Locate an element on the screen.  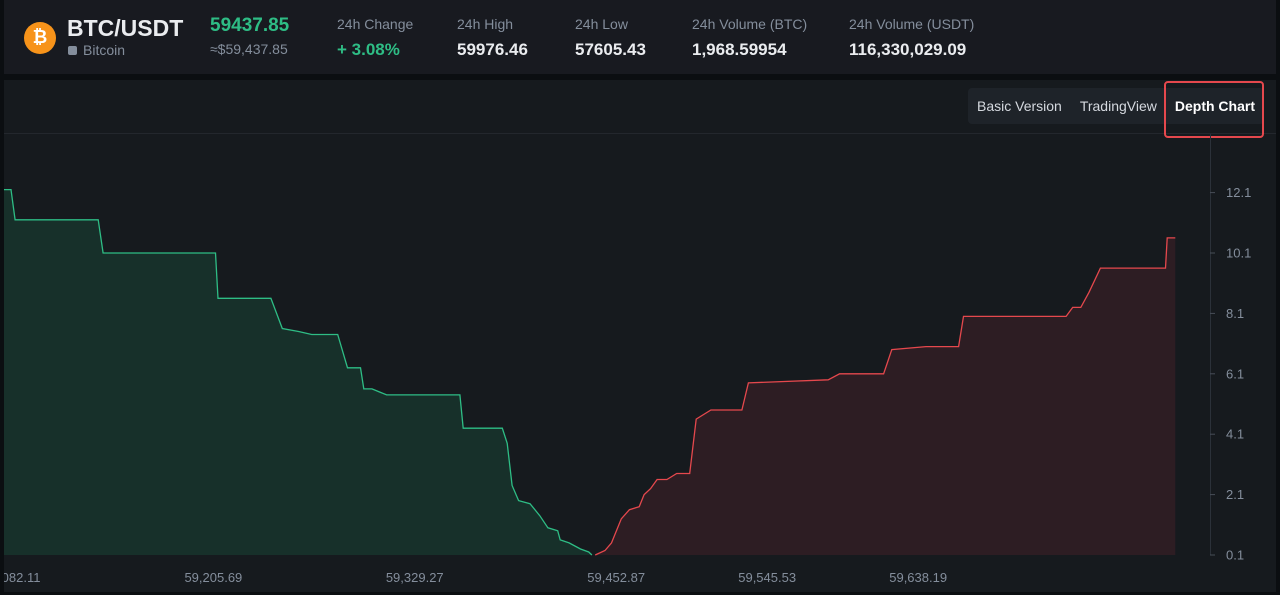
chain-icon is located at coordinates (72, 50).